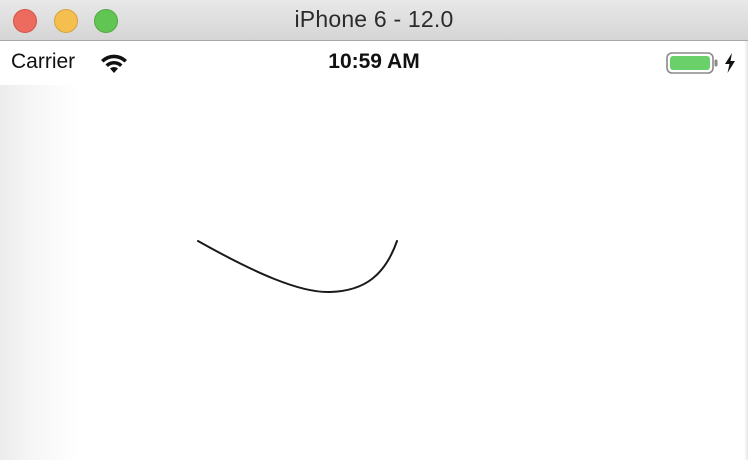 The width and height of the screenshot is (748, 460). I want to click on battery-full-icon, so click(692, 63).